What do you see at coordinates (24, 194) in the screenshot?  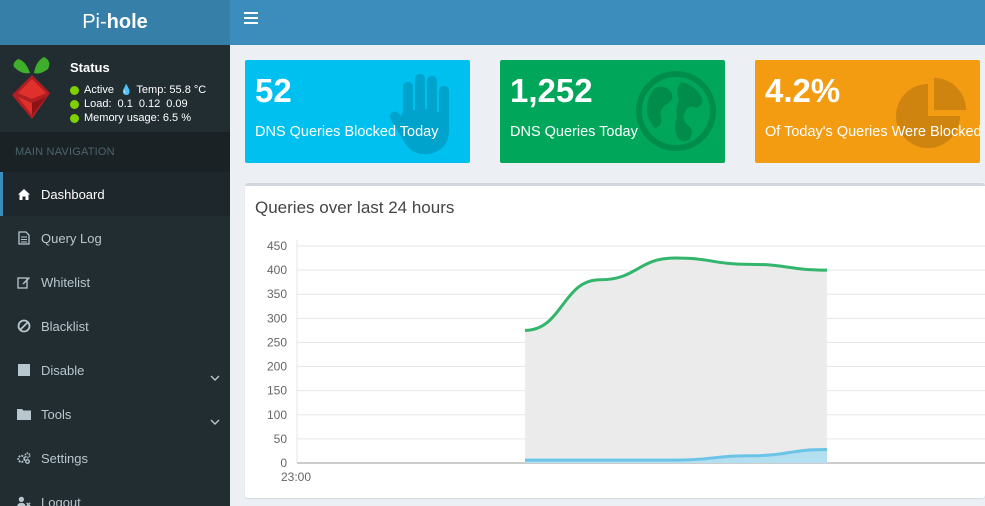 I see `home-icon` at bounding box center [24, 194].